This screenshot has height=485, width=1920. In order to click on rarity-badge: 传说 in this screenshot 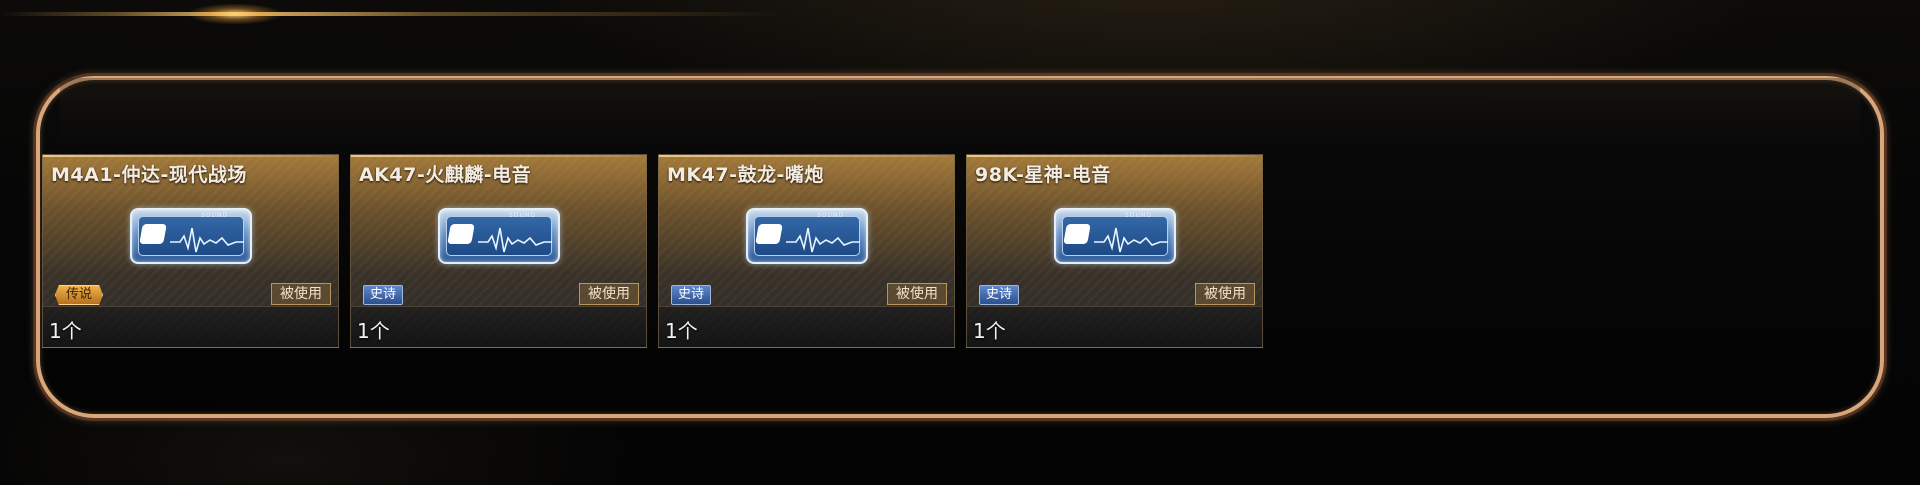, I will do `click(79, 295)`.